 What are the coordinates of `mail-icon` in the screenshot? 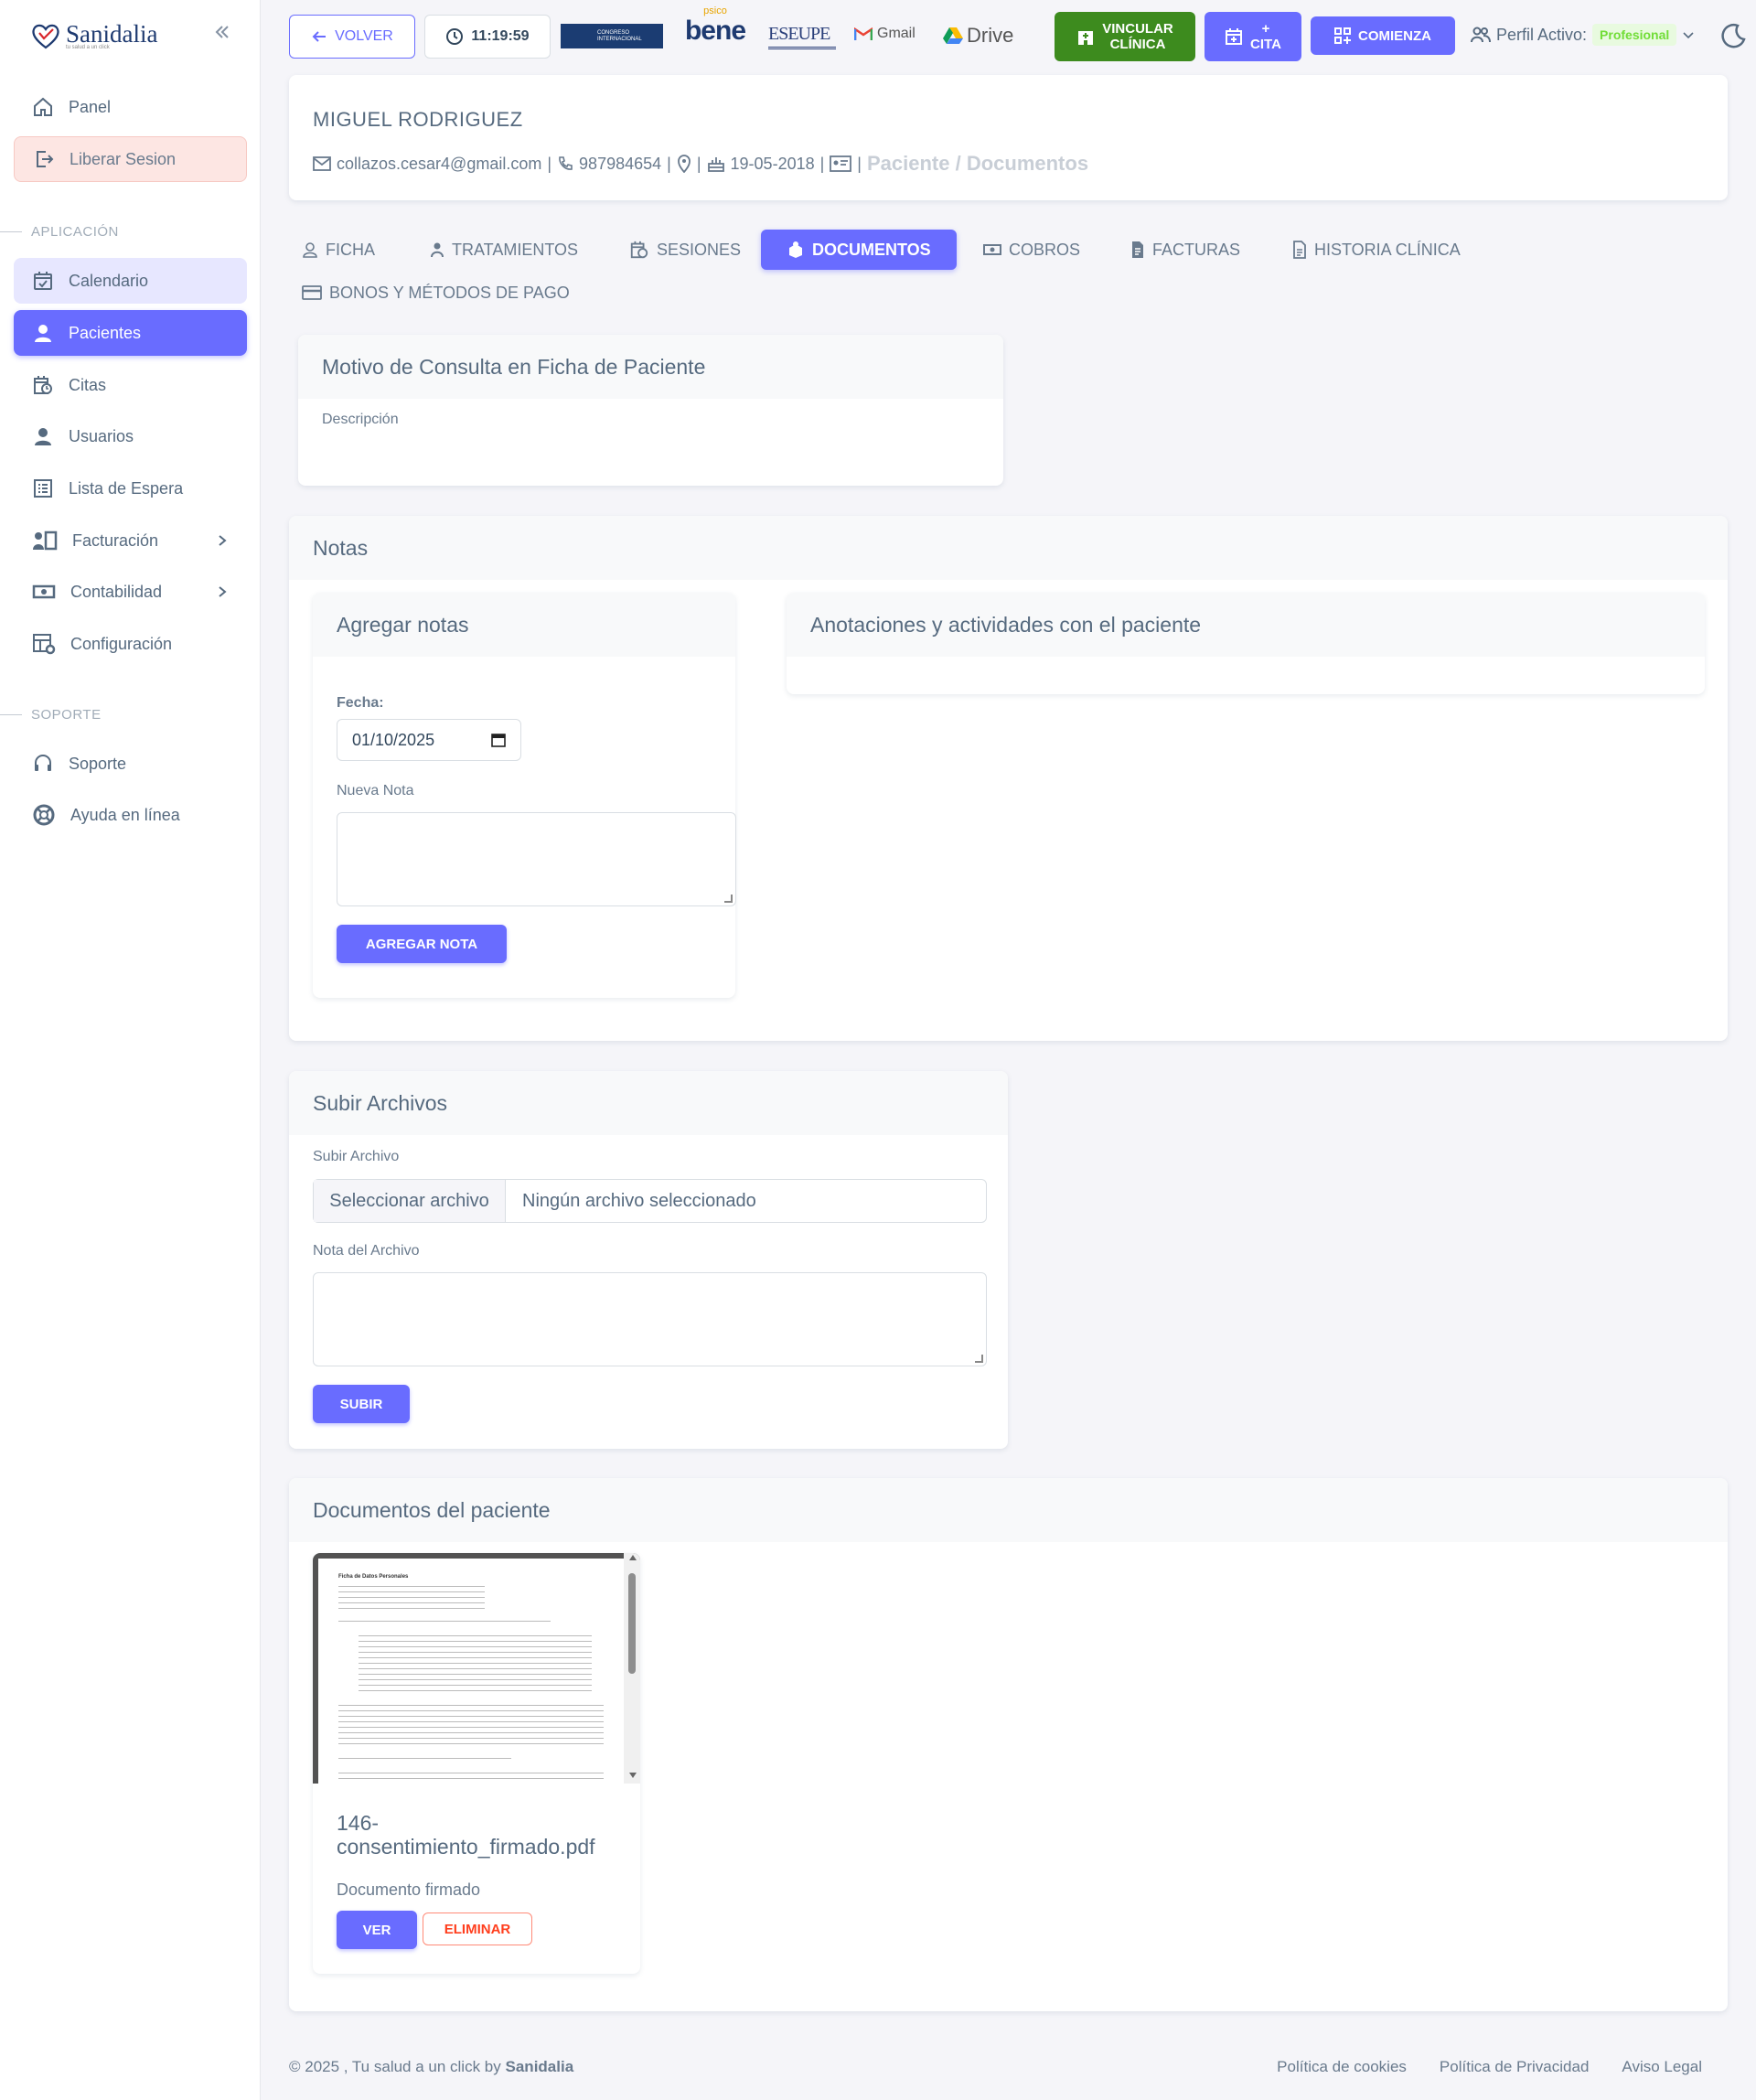 It's located at (322, 163).